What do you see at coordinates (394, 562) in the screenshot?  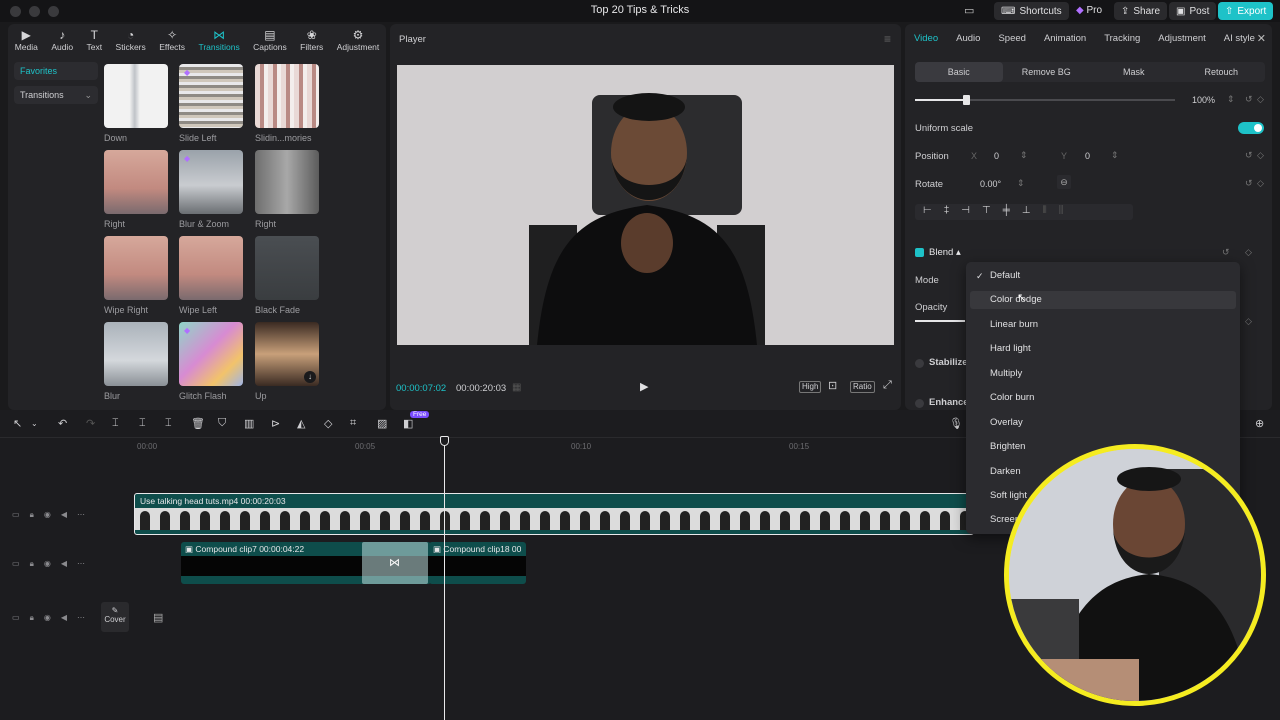 I see `transition-icon: ⋈` at bounding box center [394, 562].